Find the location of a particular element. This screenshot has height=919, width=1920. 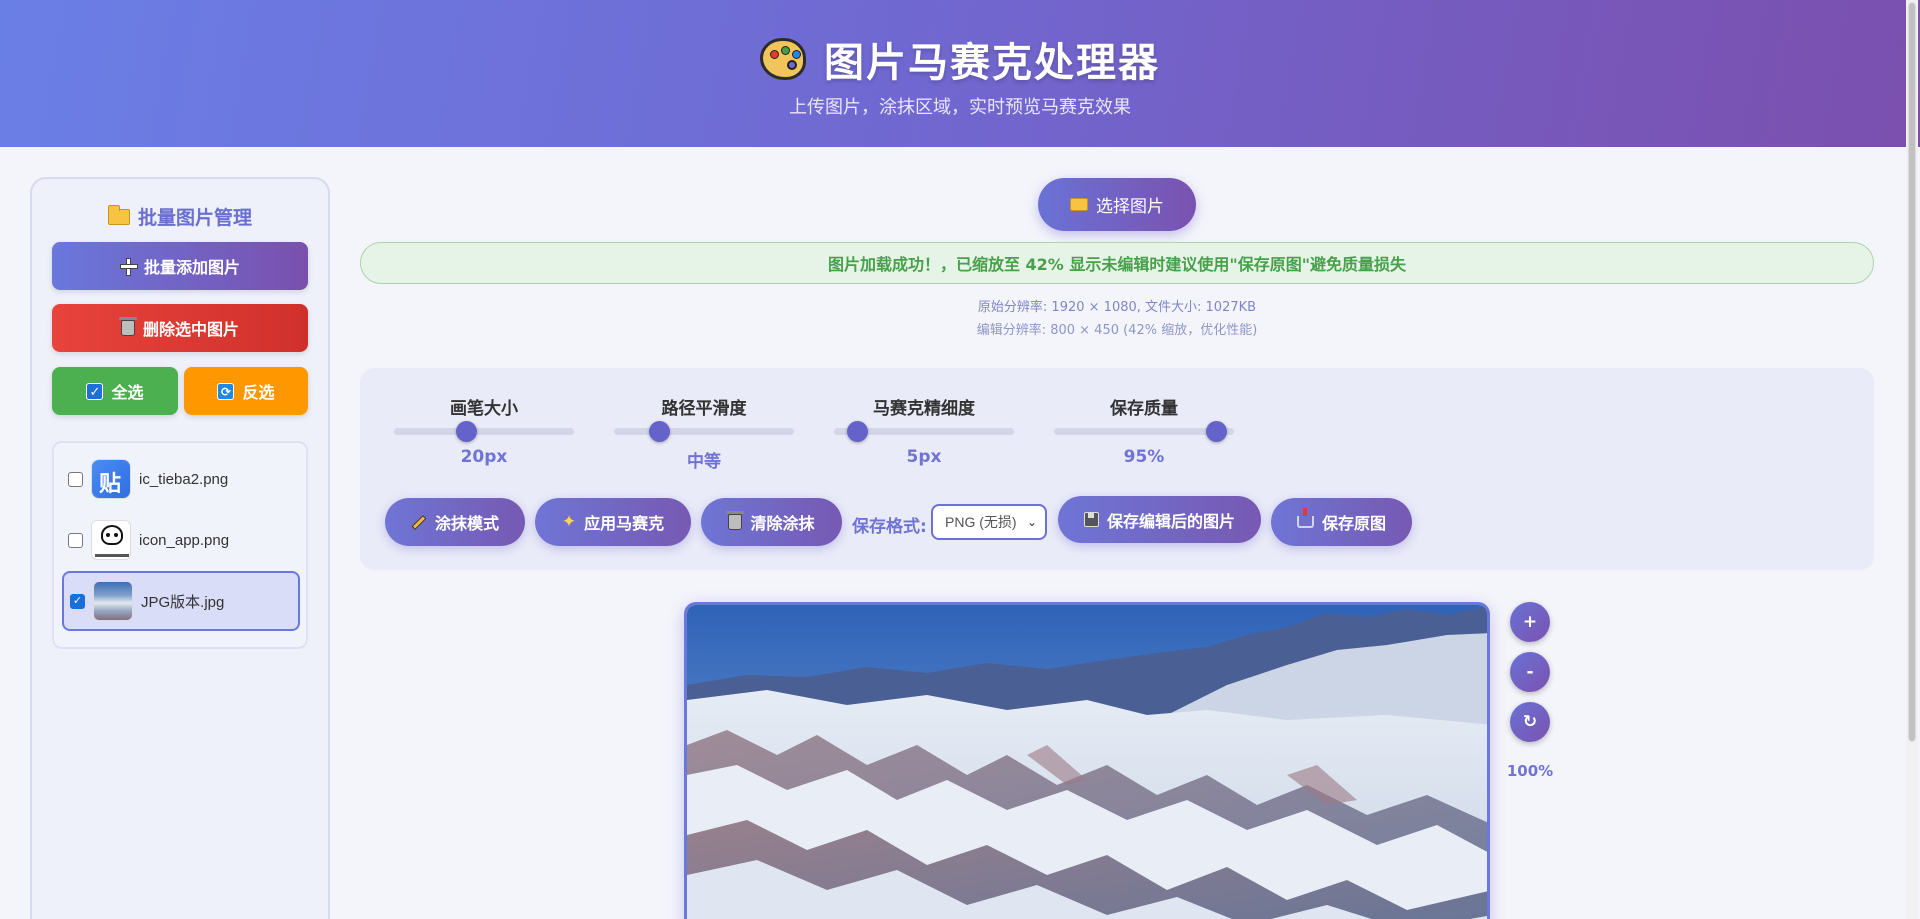

mosaic-detail-slider is located at coordinates (924, 431).